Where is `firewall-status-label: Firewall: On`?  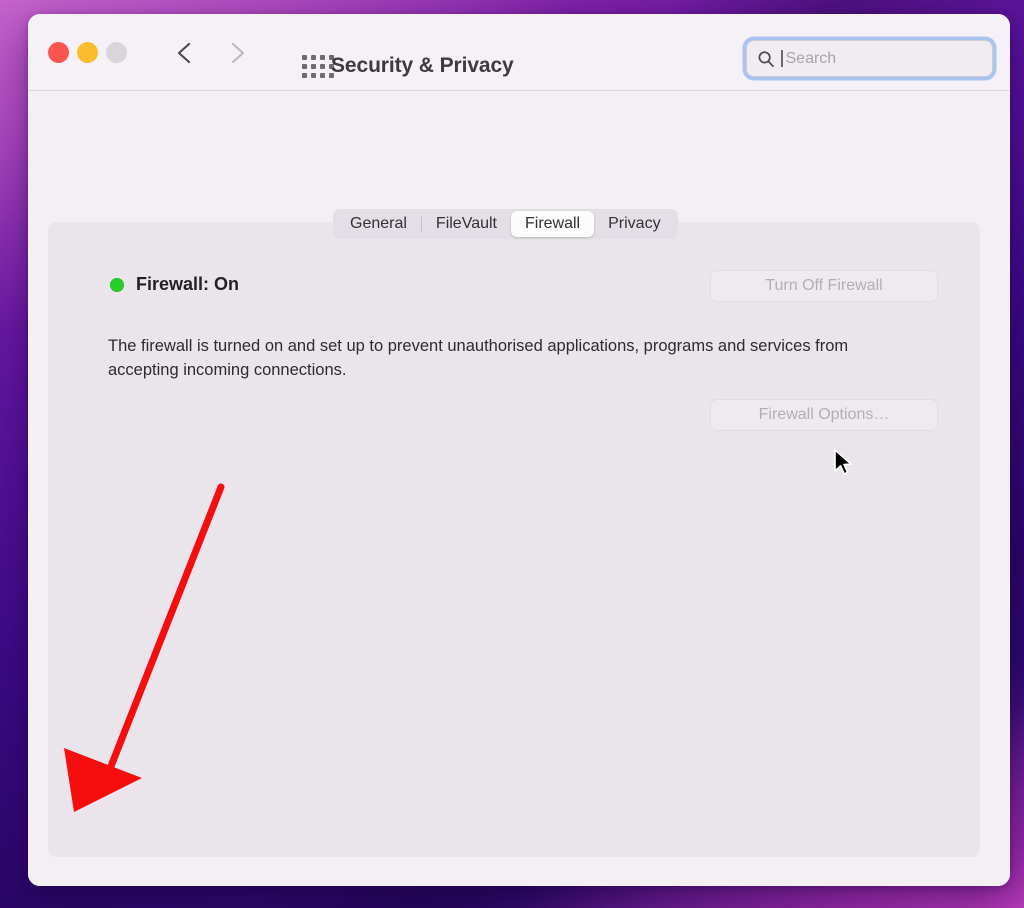
firewall-status-label: Firewall: On is located at coordinates (188, 284).